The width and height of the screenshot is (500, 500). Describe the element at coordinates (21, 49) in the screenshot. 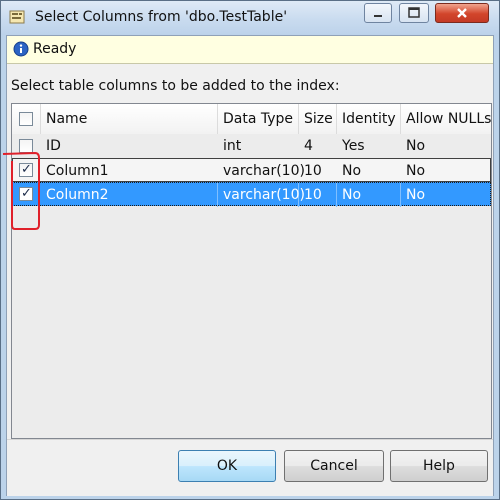

I see `info-icon` at that location.